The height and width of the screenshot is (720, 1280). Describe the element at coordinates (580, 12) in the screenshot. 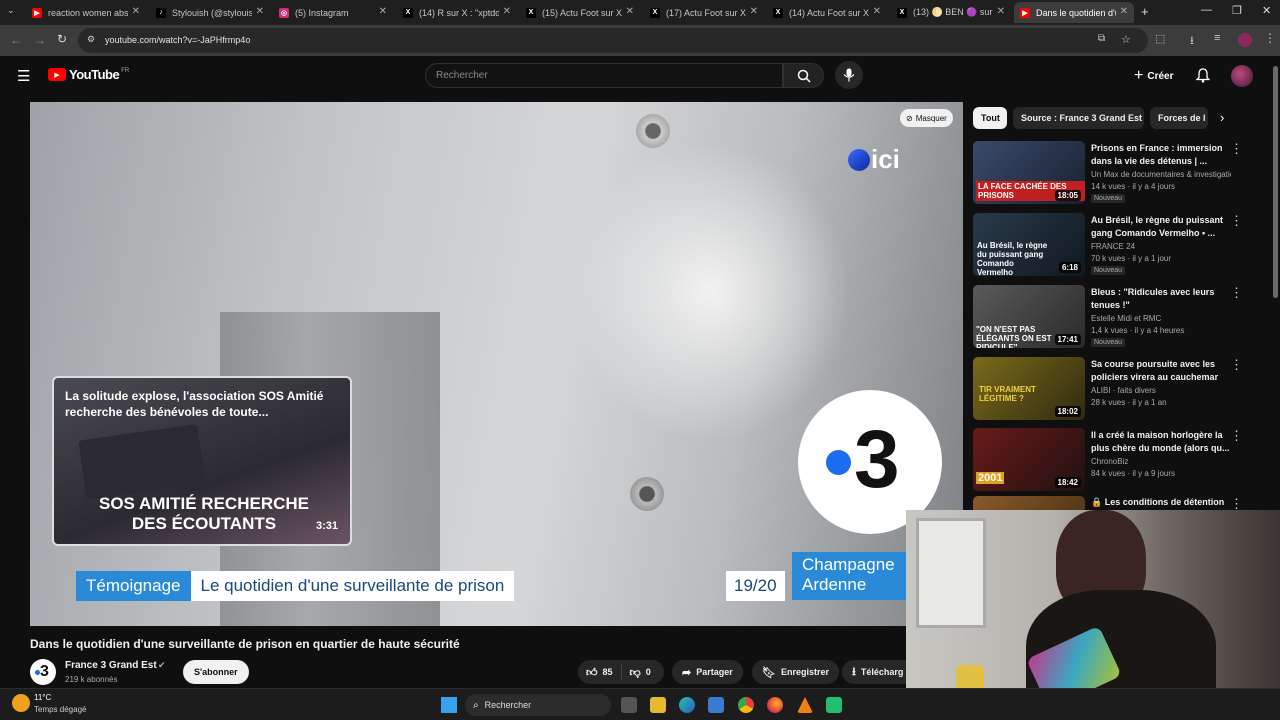

I see `browser-tab: X (15) Actu Foot sur X ✕` at that location.